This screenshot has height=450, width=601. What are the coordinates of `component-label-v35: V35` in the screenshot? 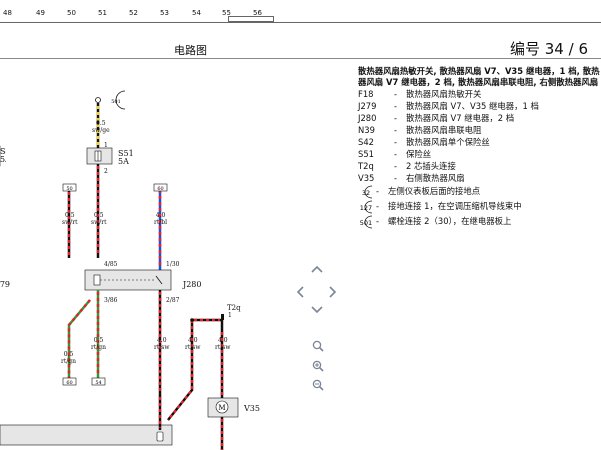 It's located at (252, 408).